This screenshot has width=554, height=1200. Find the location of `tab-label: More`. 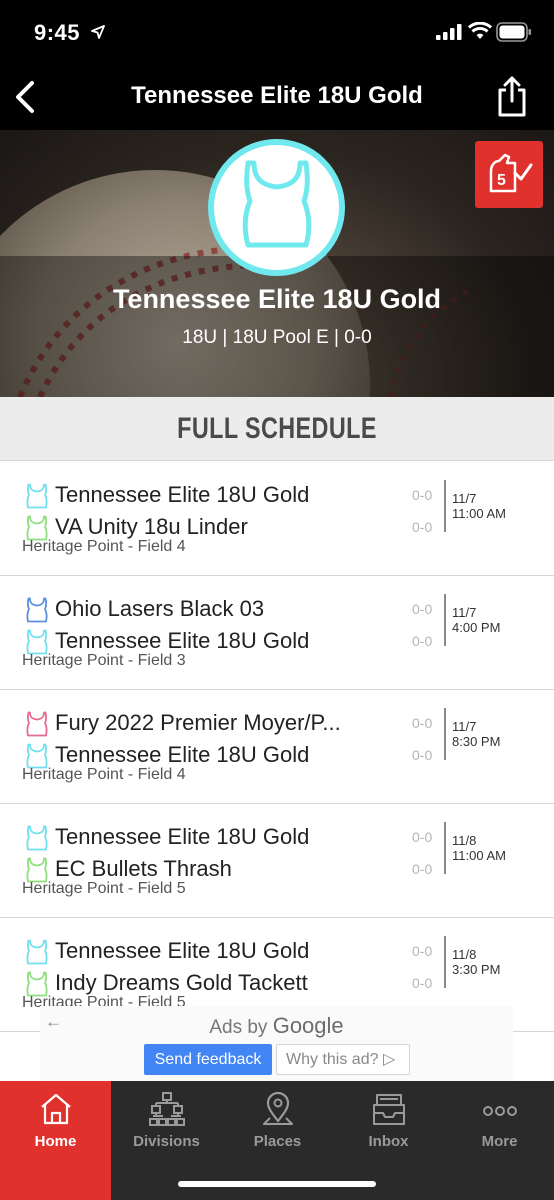

tab-label: More is located at coordinates (499, 1141).